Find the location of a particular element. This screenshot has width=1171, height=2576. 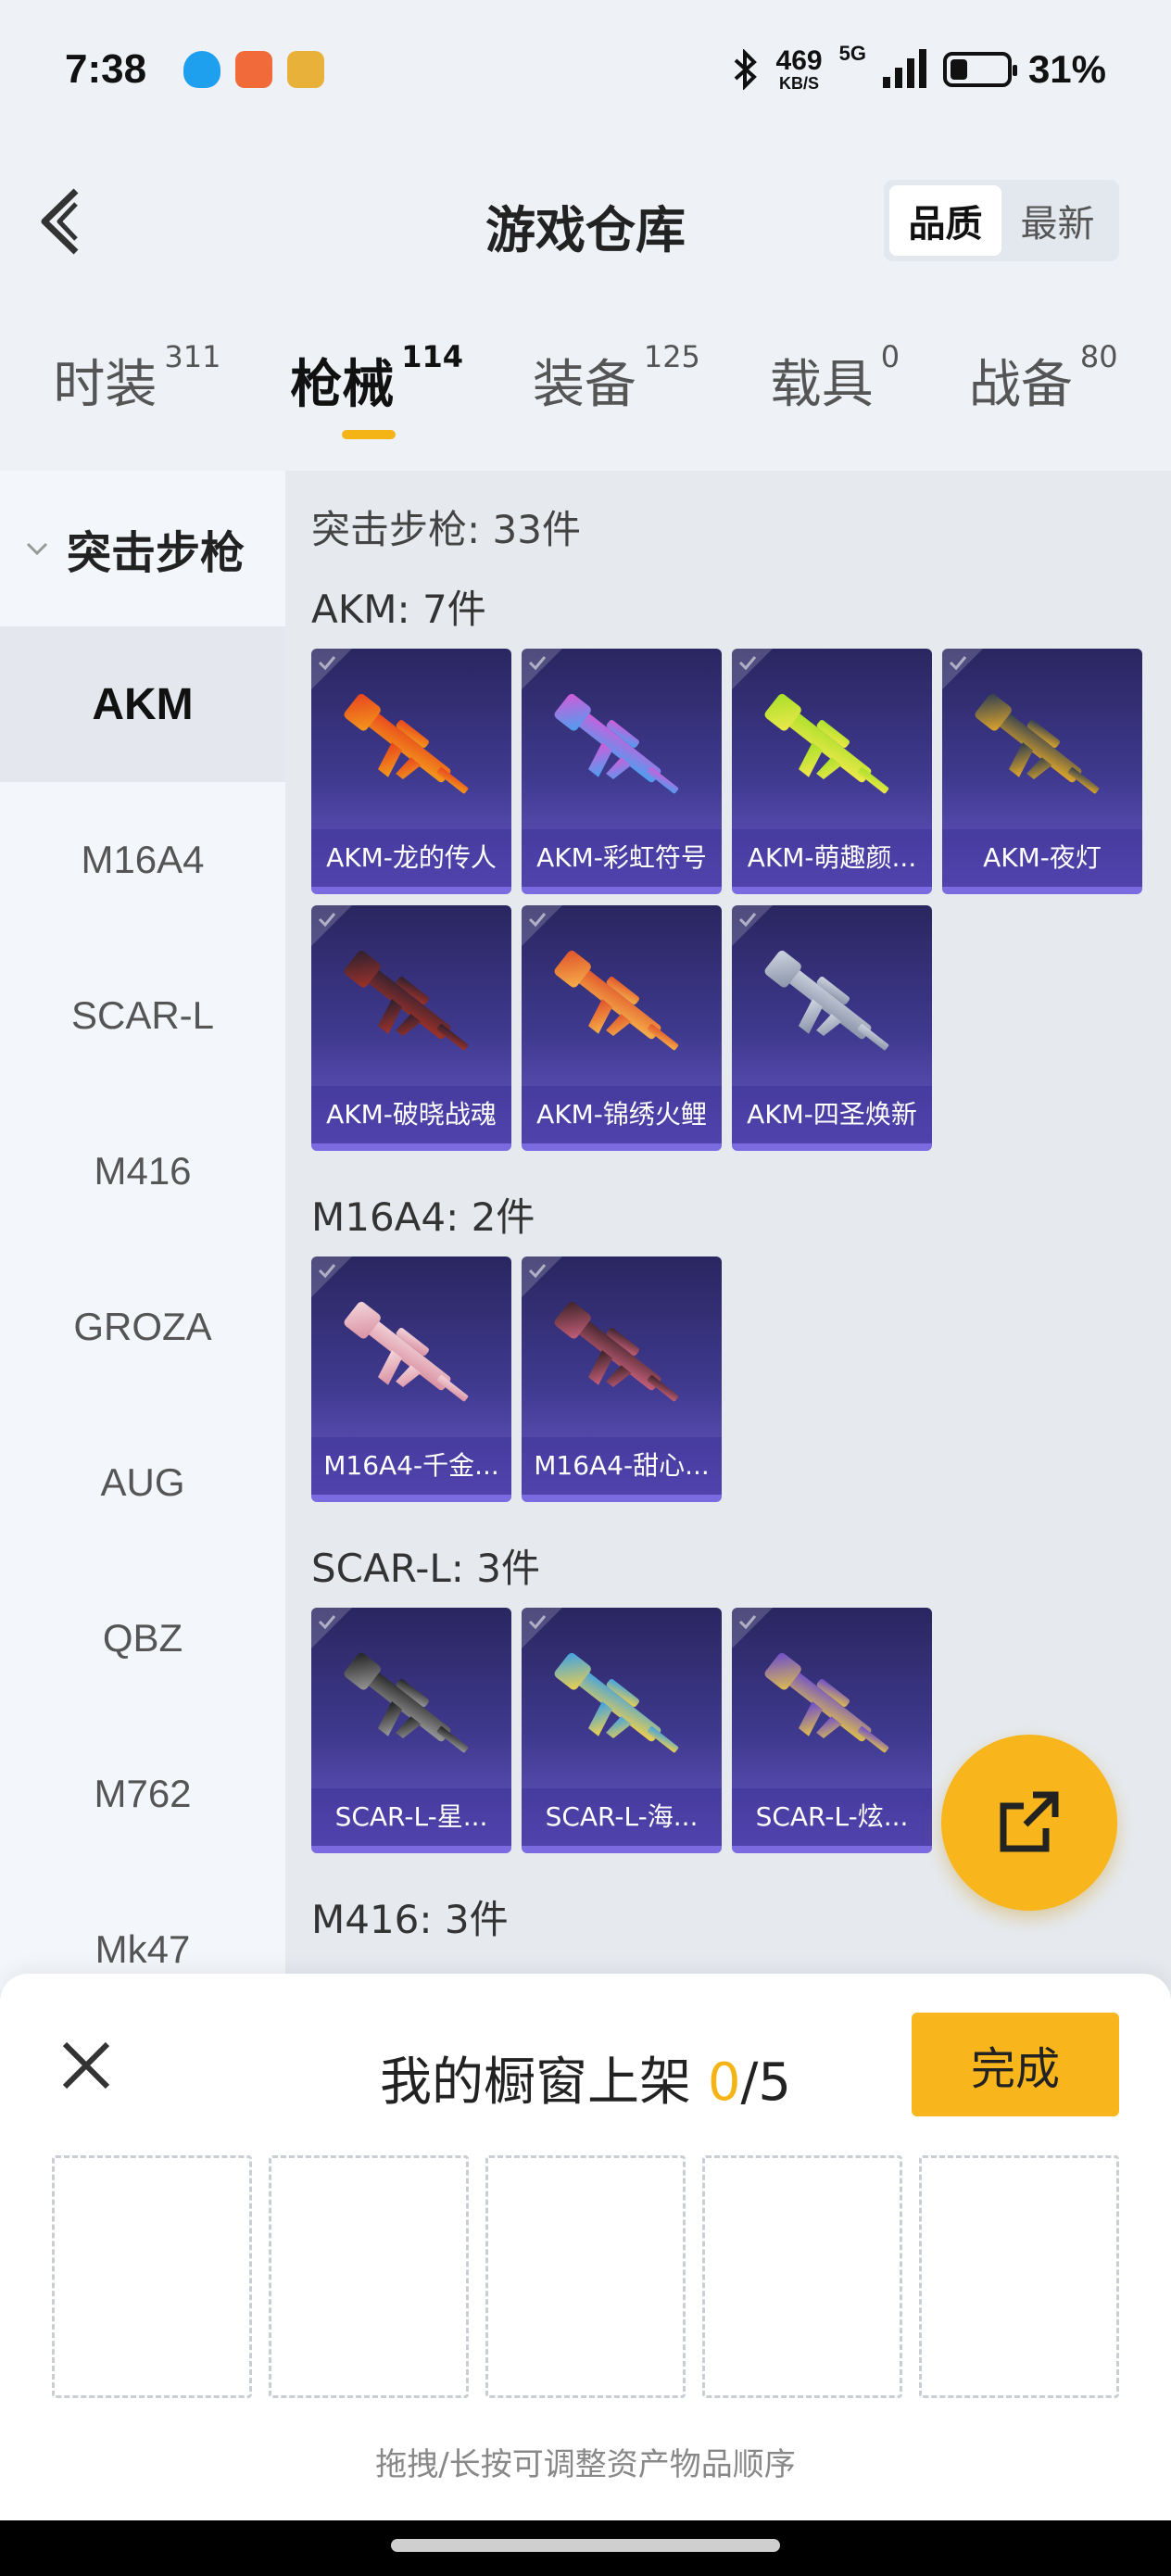

game2-app-icon is located at coordinates (306, 69).